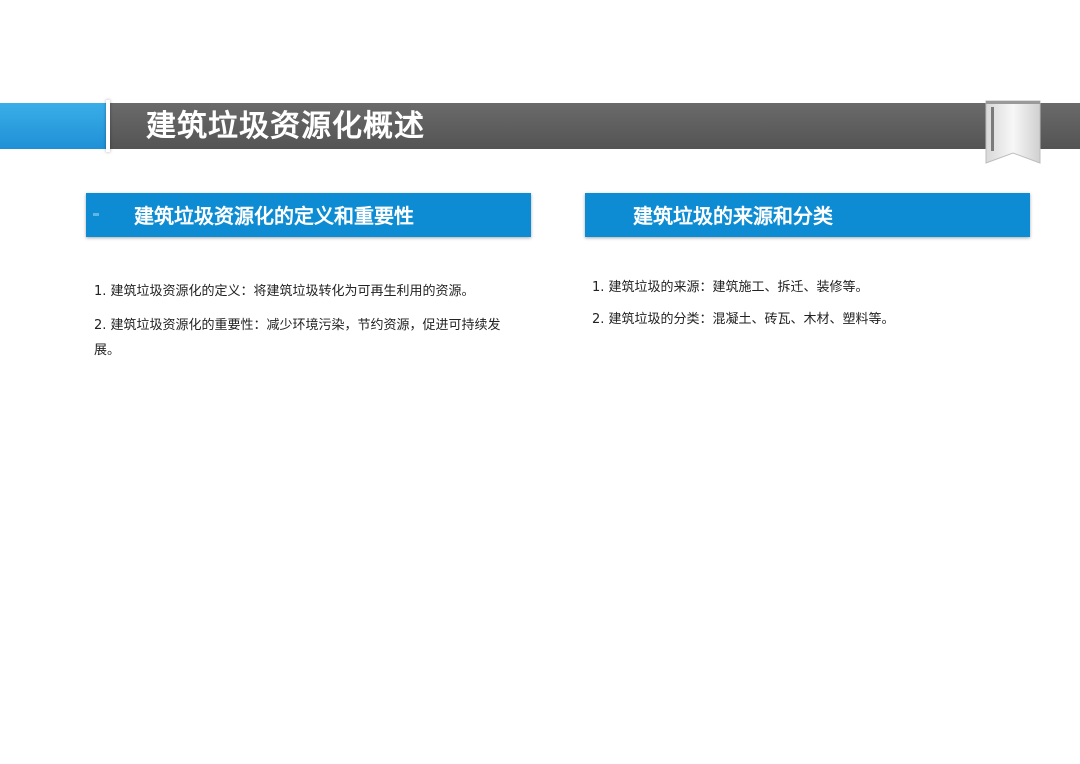  What do you see at coordinates (733, 216) in the screenshot?
I see `section-title: 建筑垃圾的来源和分类` at bounding box center [733, 216].